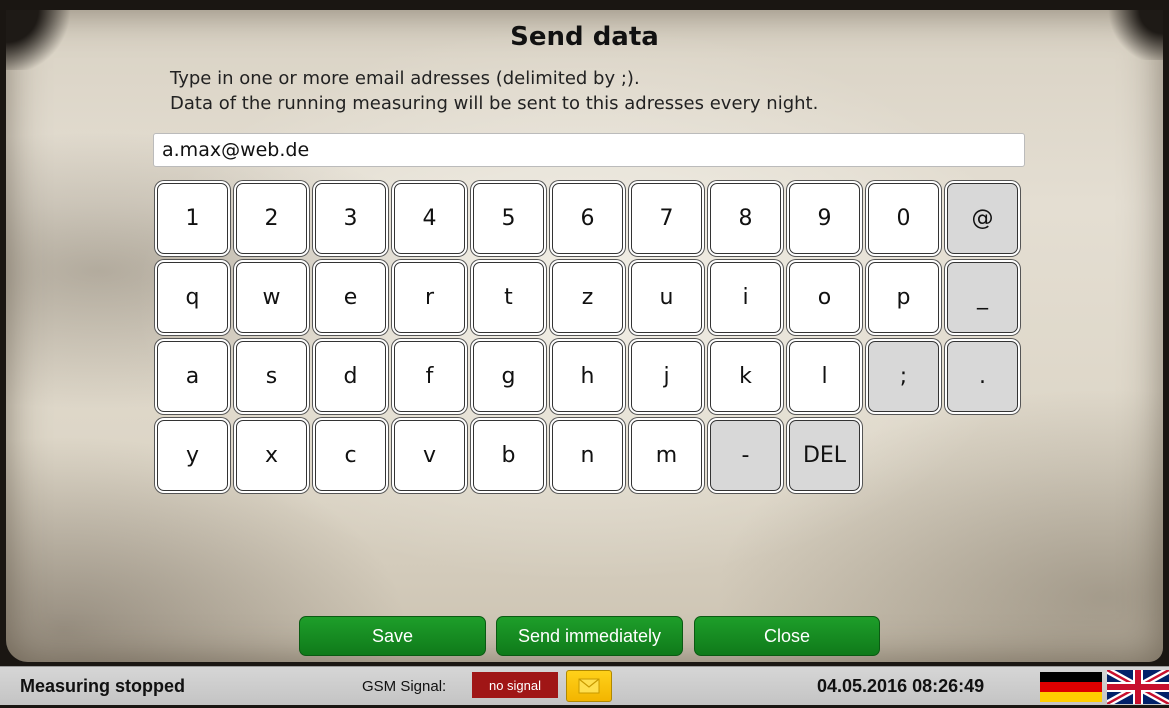  Describe the element at coordinates (982, 218) in the screenshot. I see `key-at: @` at that location.